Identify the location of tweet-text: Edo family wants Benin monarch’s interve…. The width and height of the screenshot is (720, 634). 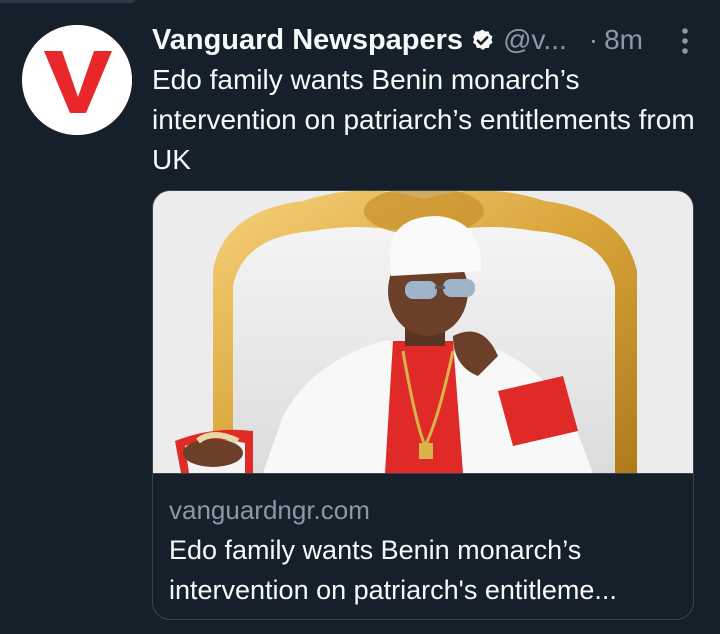
(423, 119).